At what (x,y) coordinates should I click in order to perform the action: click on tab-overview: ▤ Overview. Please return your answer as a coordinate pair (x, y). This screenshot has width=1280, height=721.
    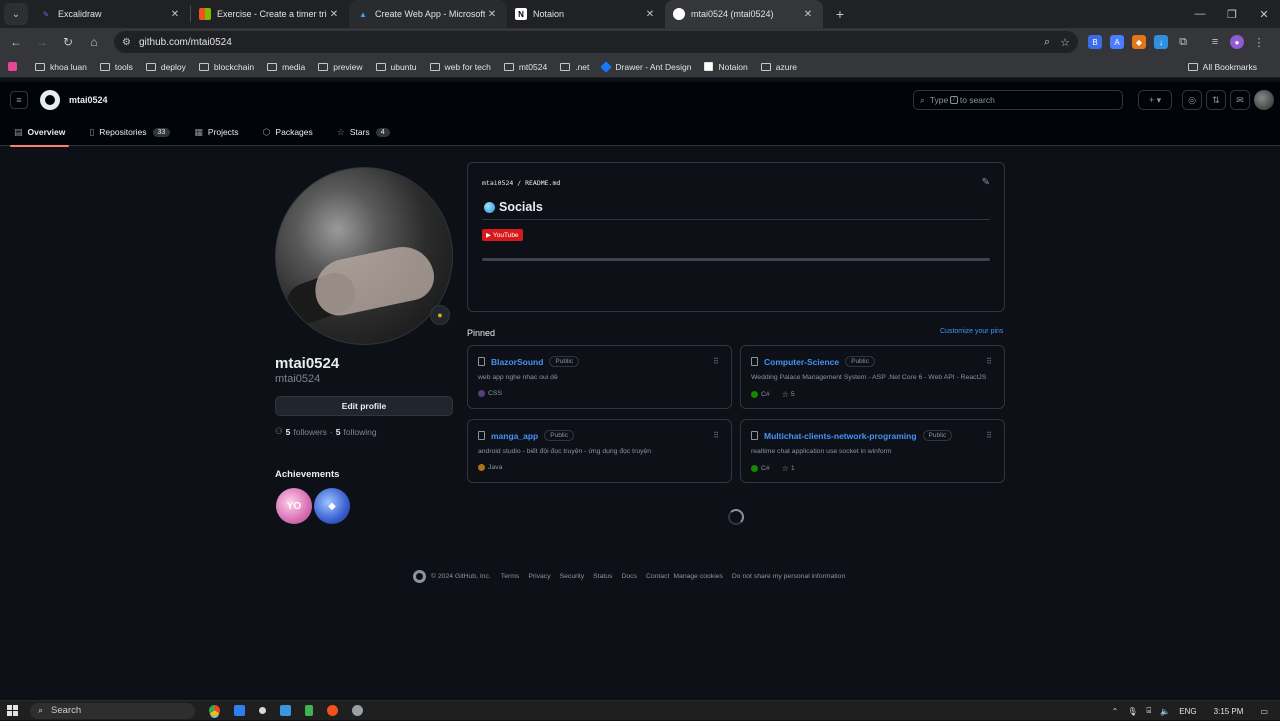
    Looking at the image, I should click on (40, 132).